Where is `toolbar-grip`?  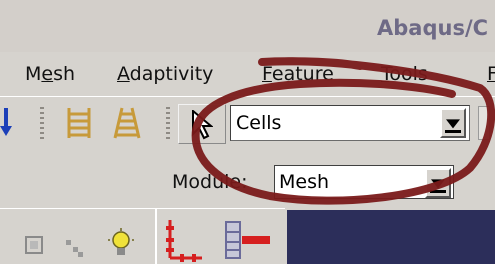 toolbar-grip is located at coordinates (42, 124).